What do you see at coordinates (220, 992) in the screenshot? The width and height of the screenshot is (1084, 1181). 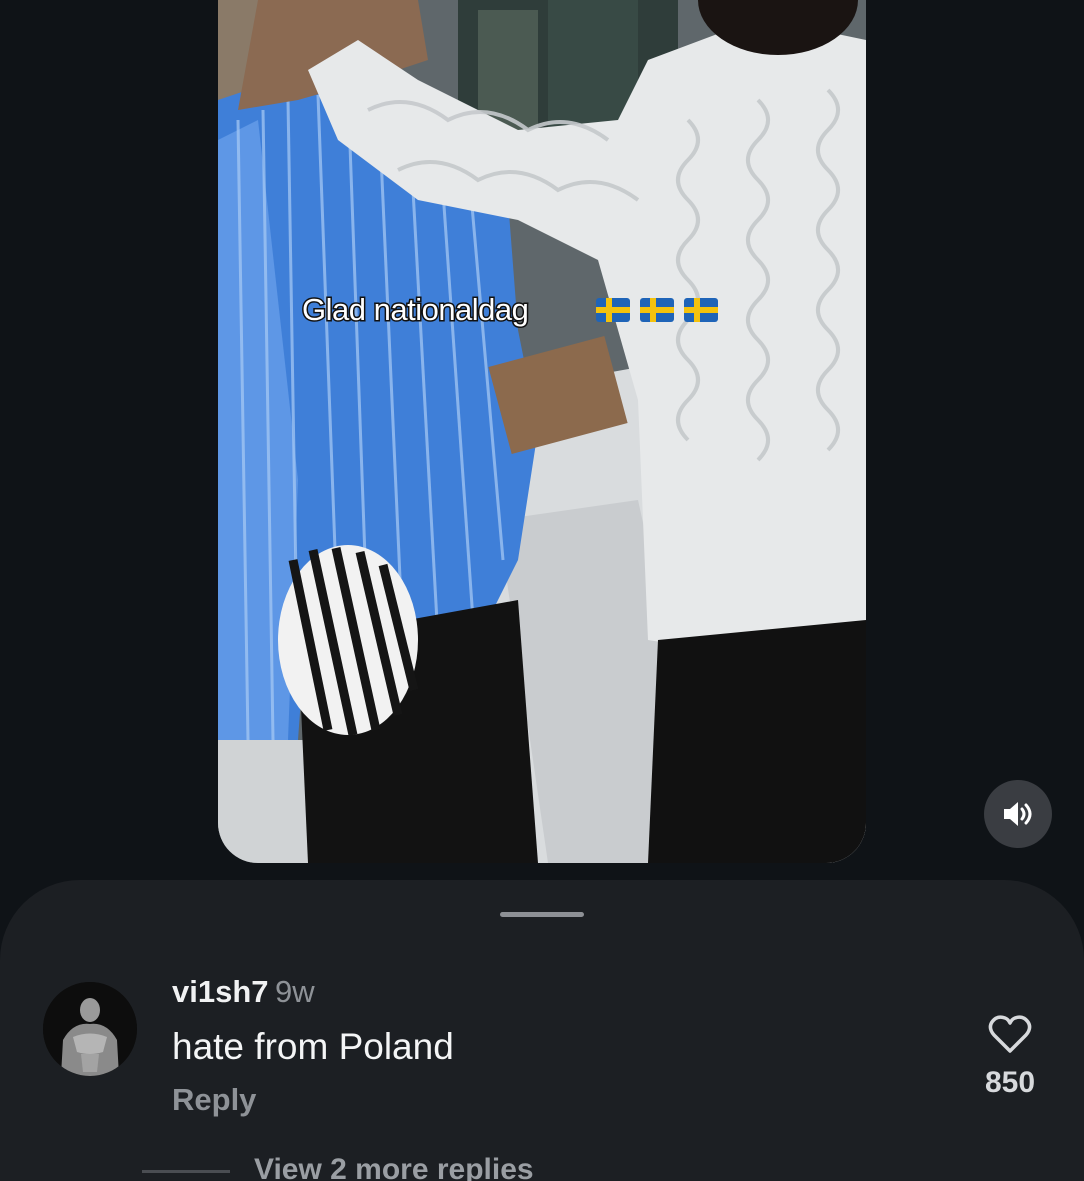 I see `comment-username: vi1sh7` at bounding box center [220, 992].